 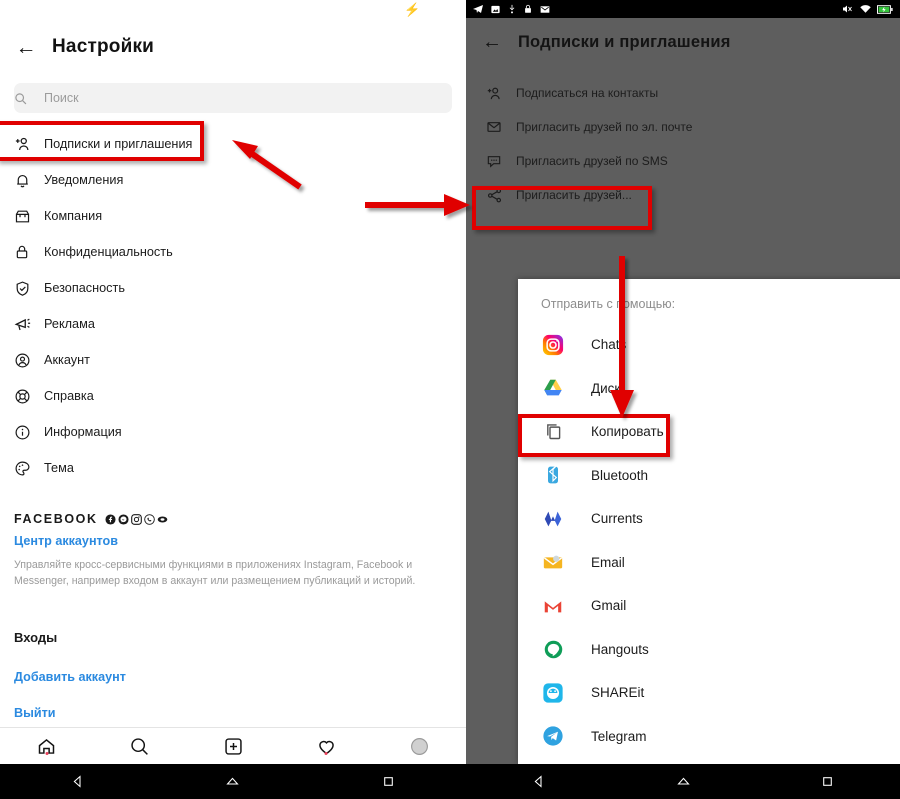 I want to click on tab-activity, so click(x=326, y=746).